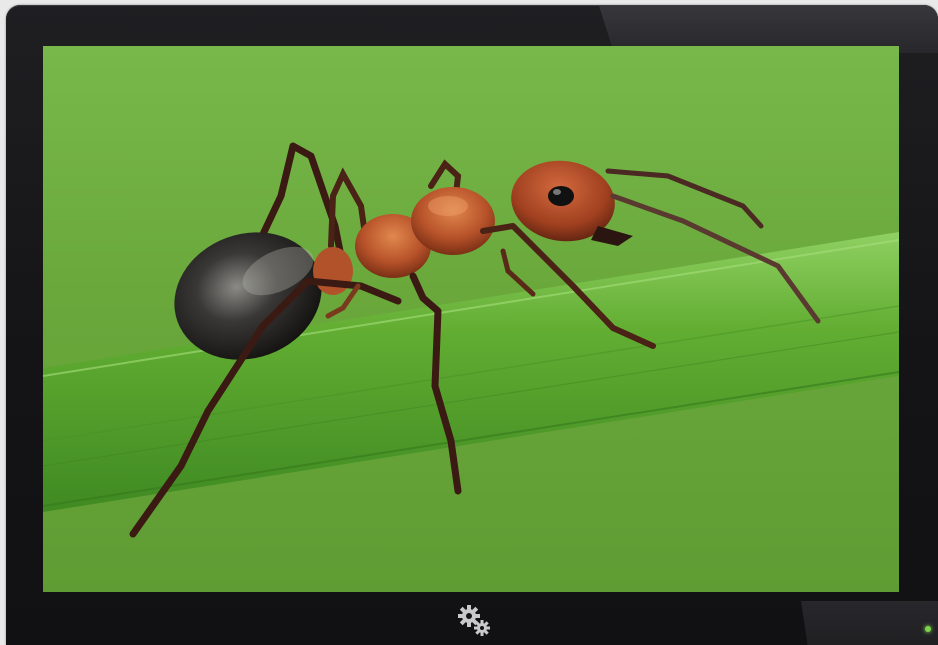 The image size is (938, 645). What do you see at coordinates (928, 629) in the screenshot?
I see `power-led` at bounding box center [928, 629].